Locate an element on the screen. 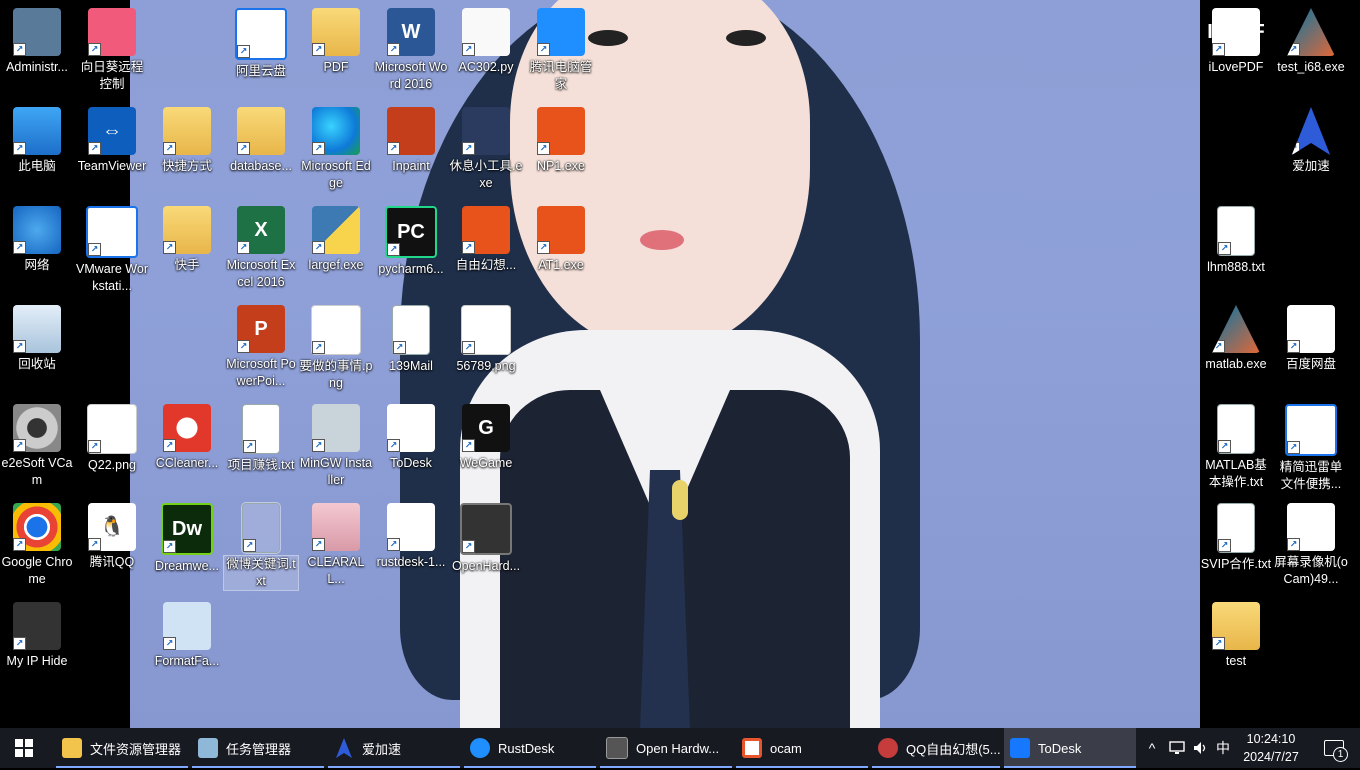 This screenshot has height=770, width=1360. desktop-icon-label: largef.exe is located at coordinates (336, 265).